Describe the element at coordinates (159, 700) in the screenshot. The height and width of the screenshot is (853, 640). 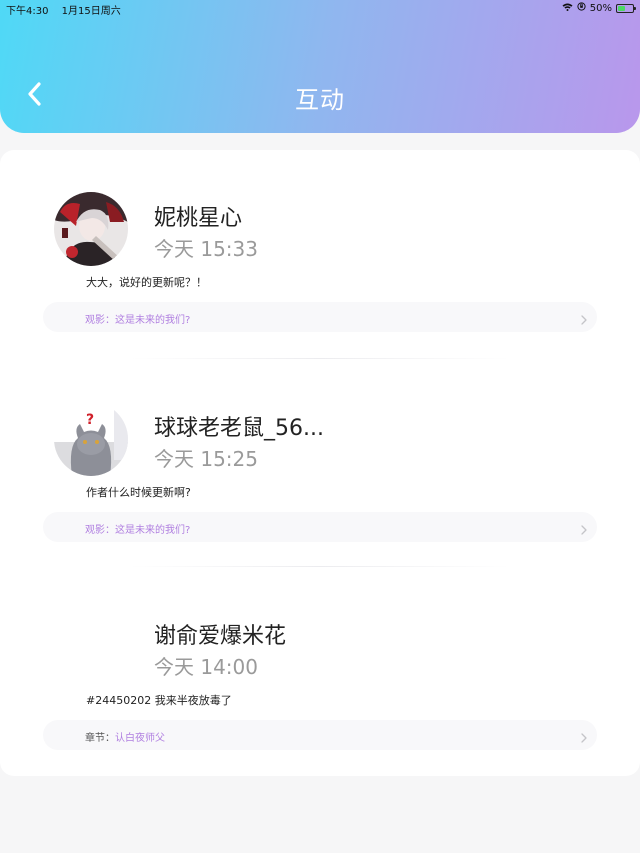
I see `comment-content: #24450202 我来半夜放毒了` at that location.